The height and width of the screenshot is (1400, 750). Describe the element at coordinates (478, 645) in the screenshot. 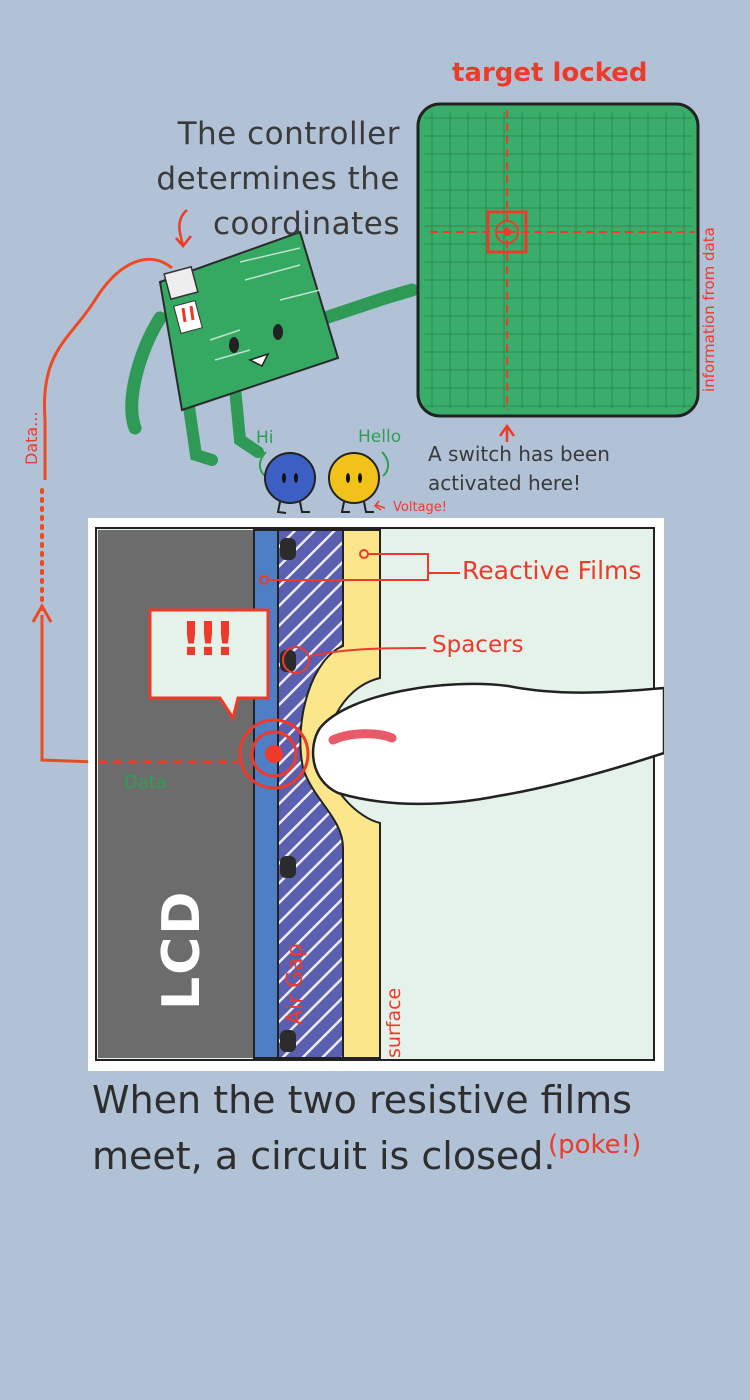

I see `spacers-label: Spacers` at that location.